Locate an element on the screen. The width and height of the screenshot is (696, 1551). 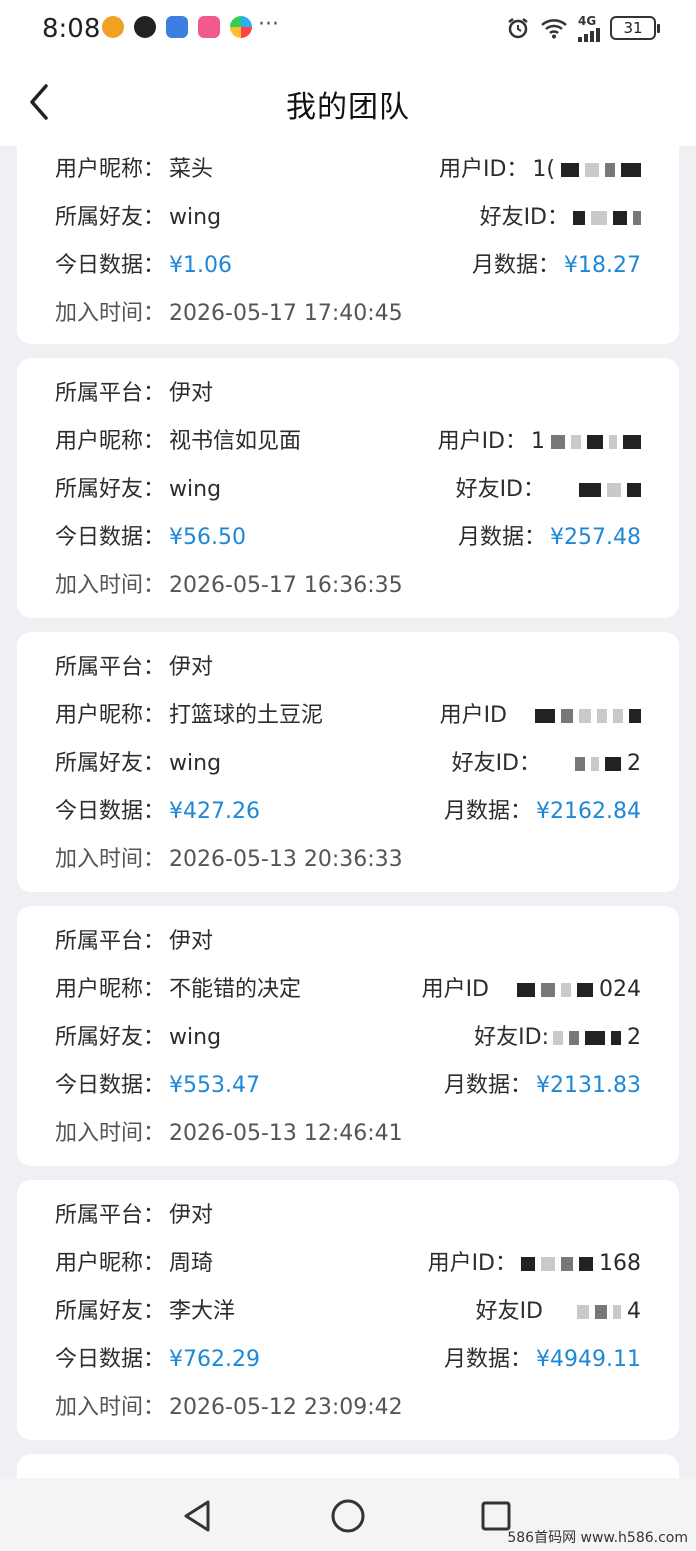
nickname-value: 菜头 is located at coordinates (191, 169).